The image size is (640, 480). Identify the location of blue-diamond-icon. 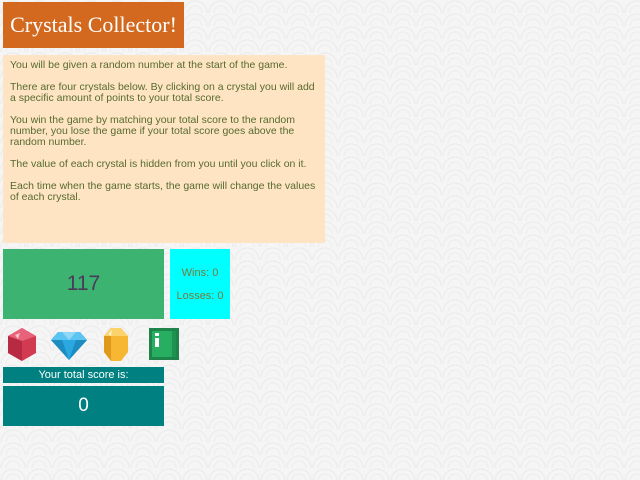
(69, 346).